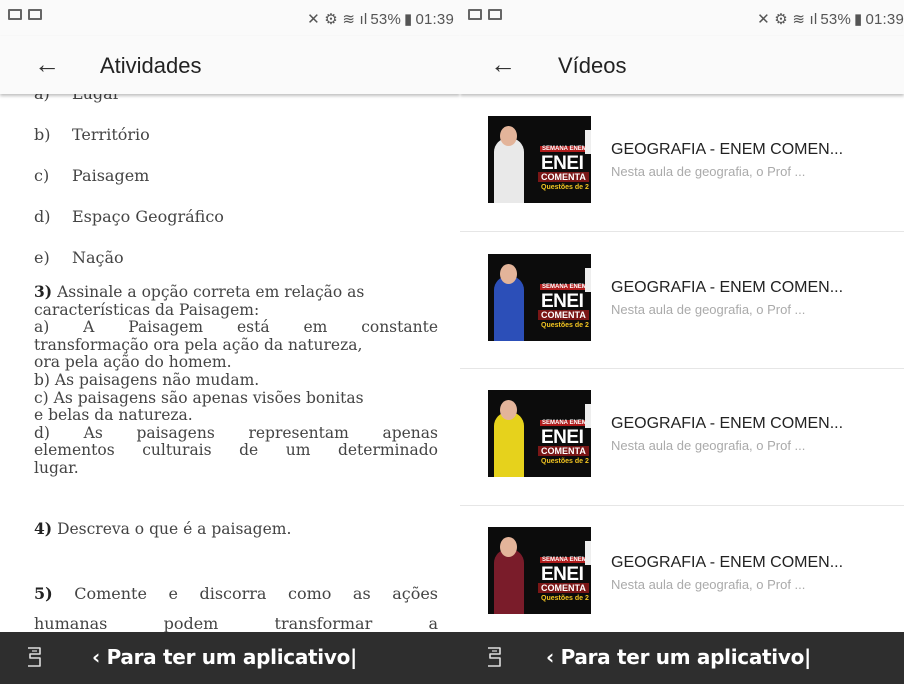 The width and height of the screenshot is (904, 684). Describe the element at coordinates (592, 65) in the screenshot. I see `page-title: Vídeos` at that location.